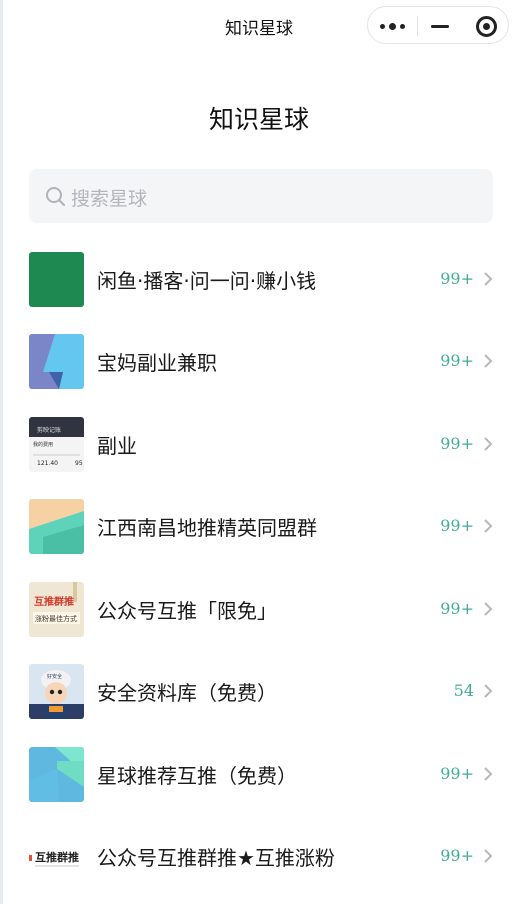 This screenshot has height=904, width=518. I want to click on page-title: 知识星球, so click(258, 119).